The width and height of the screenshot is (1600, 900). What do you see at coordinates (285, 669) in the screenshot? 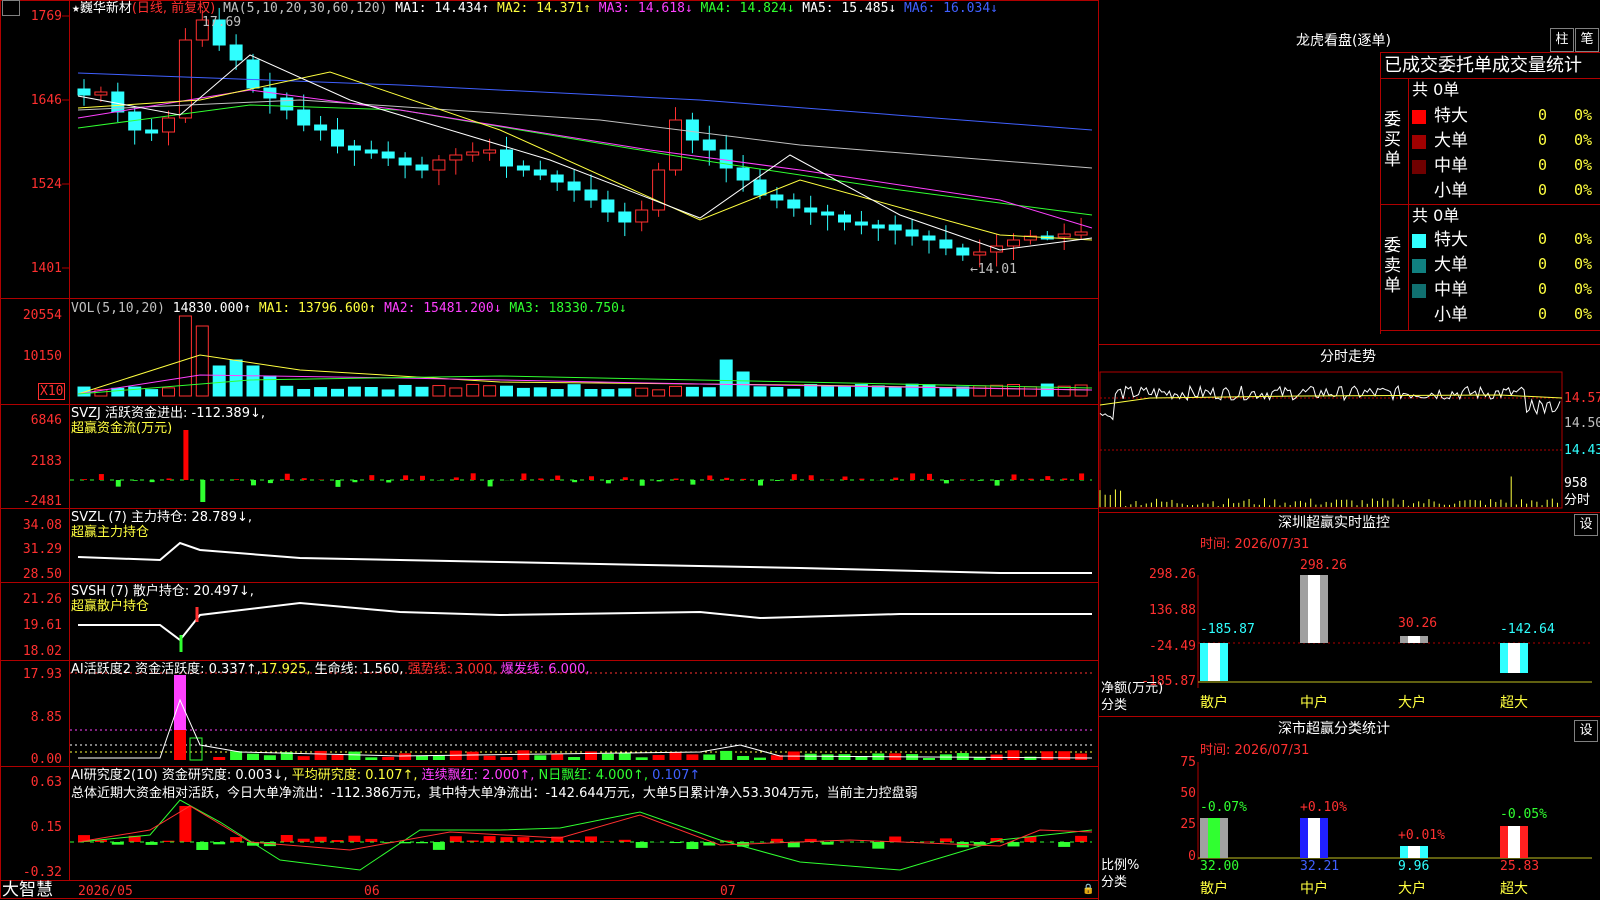
I see `ai1-value: 17.925,` at bounding box center [285, 669].